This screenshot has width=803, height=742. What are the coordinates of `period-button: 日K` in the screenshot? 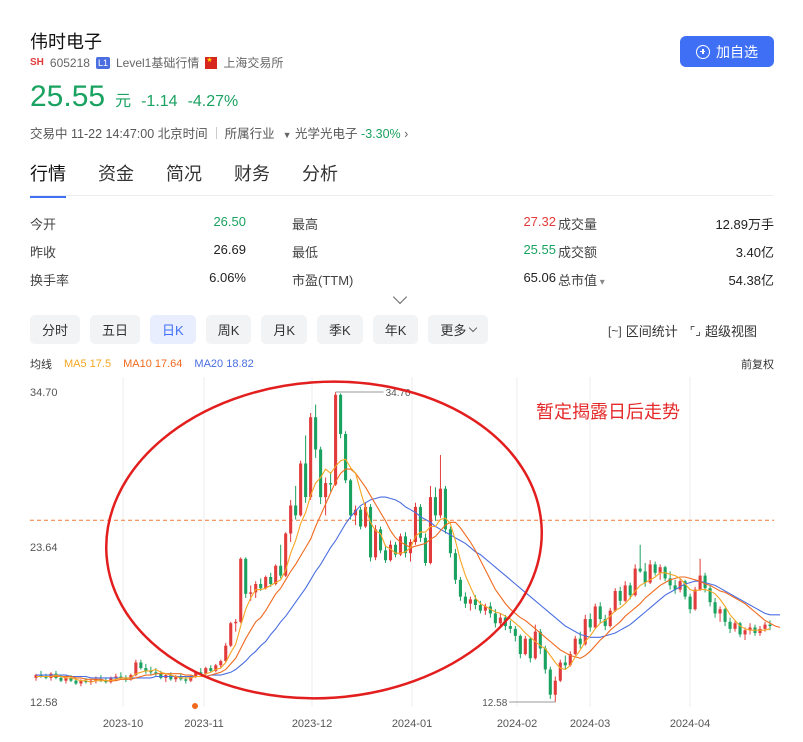 It's located at (173, 329).